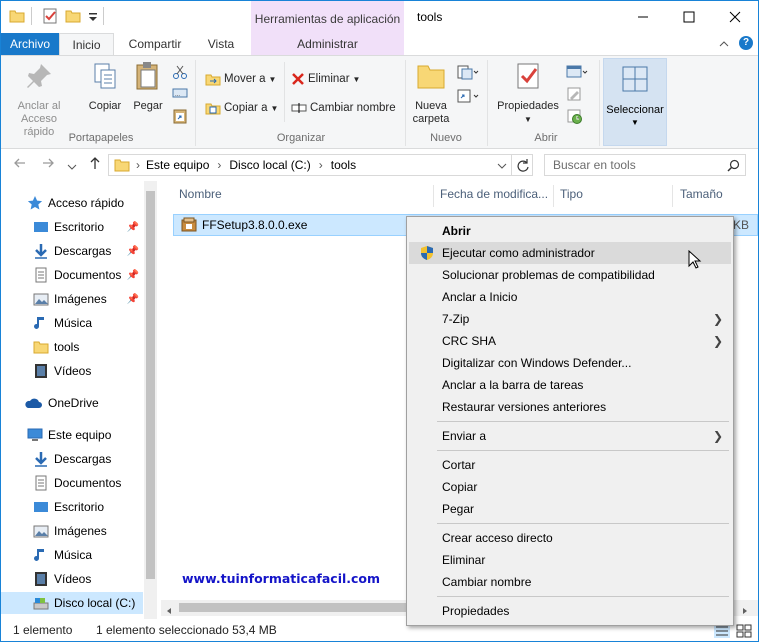 The width and height of the screenshot is (759, 642). What do you see at coordinates (570, 275) in the screenshot?
I see `menu-item-solucionar-problemas: Solucionar problemas de compatibilidad` at bounding box center [570, 275].